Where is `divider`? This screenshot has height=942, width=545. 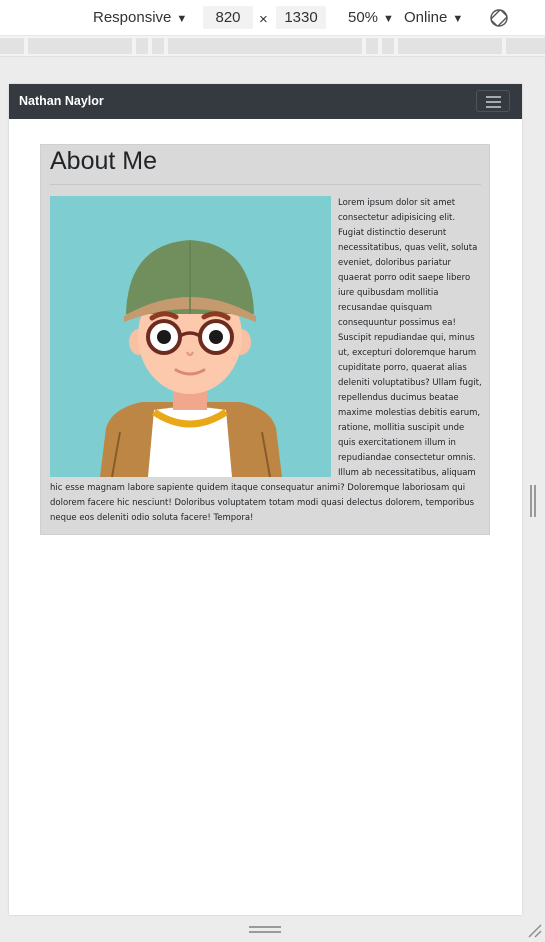
divider is located at coordinates (265, 184).